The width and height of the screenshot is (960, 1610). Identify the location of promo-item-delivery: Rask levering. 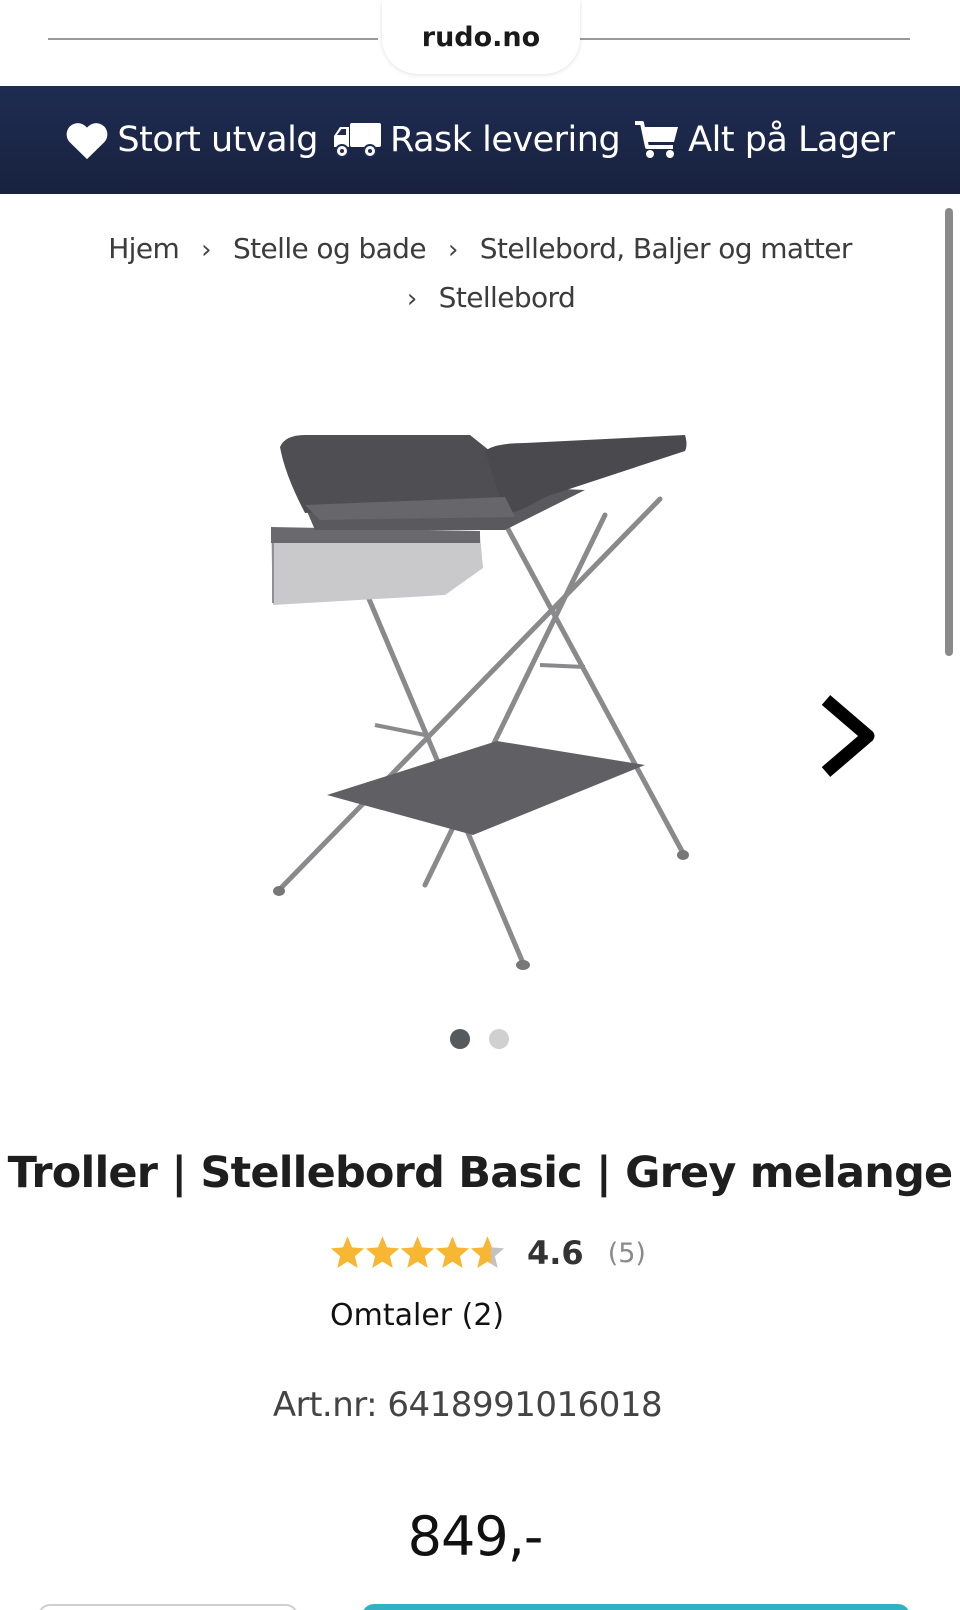
(476, 140).